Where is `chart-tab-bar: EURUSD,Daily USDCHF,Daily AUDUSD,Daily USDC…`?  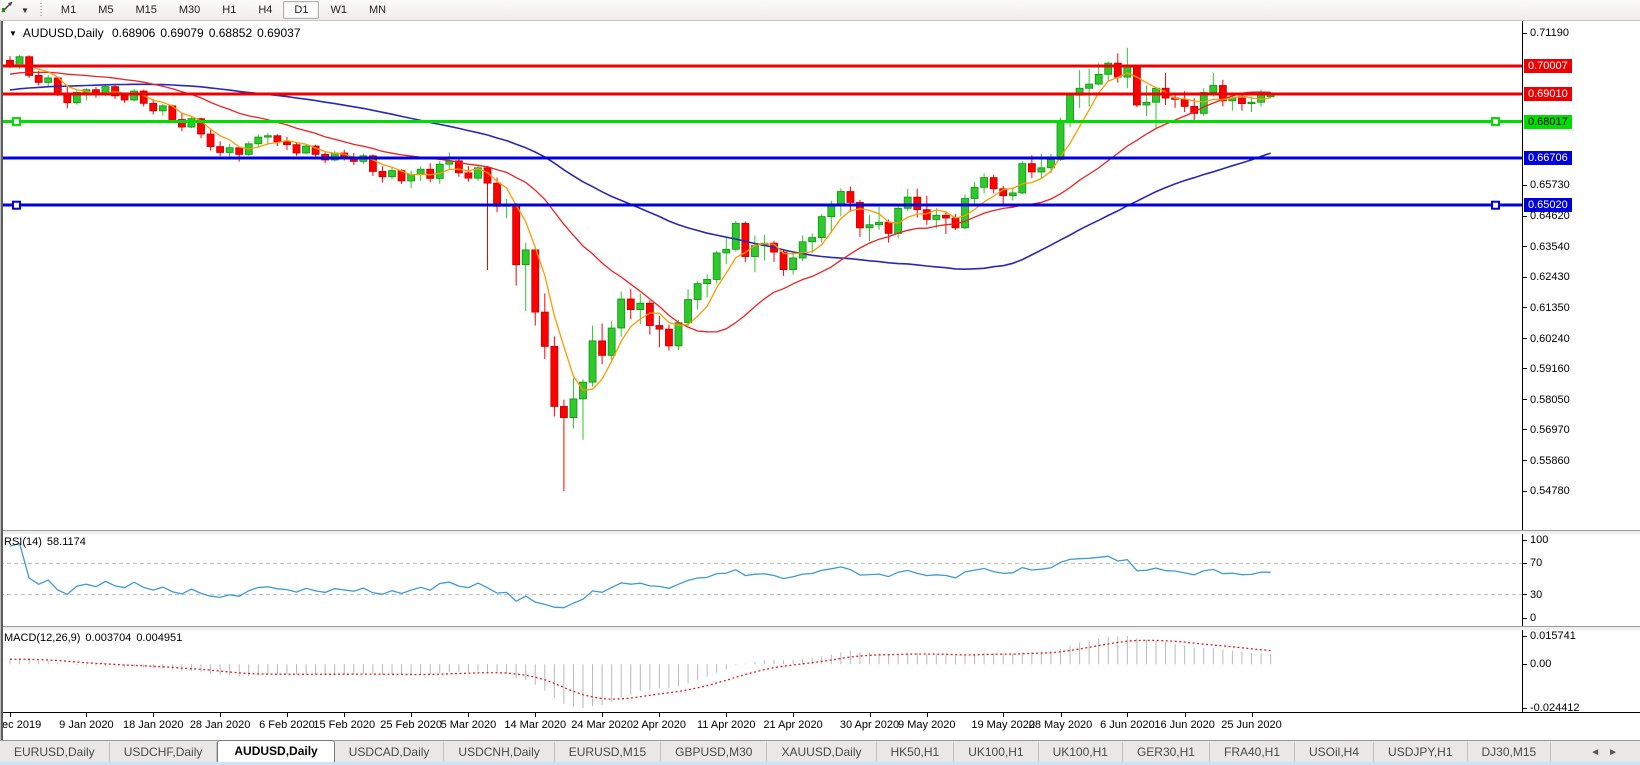 chart-tab-bar: EURUSD,Daily USDCHF,Daily AUDUSD,Daily USDC… is located at coordinates (820, 751).